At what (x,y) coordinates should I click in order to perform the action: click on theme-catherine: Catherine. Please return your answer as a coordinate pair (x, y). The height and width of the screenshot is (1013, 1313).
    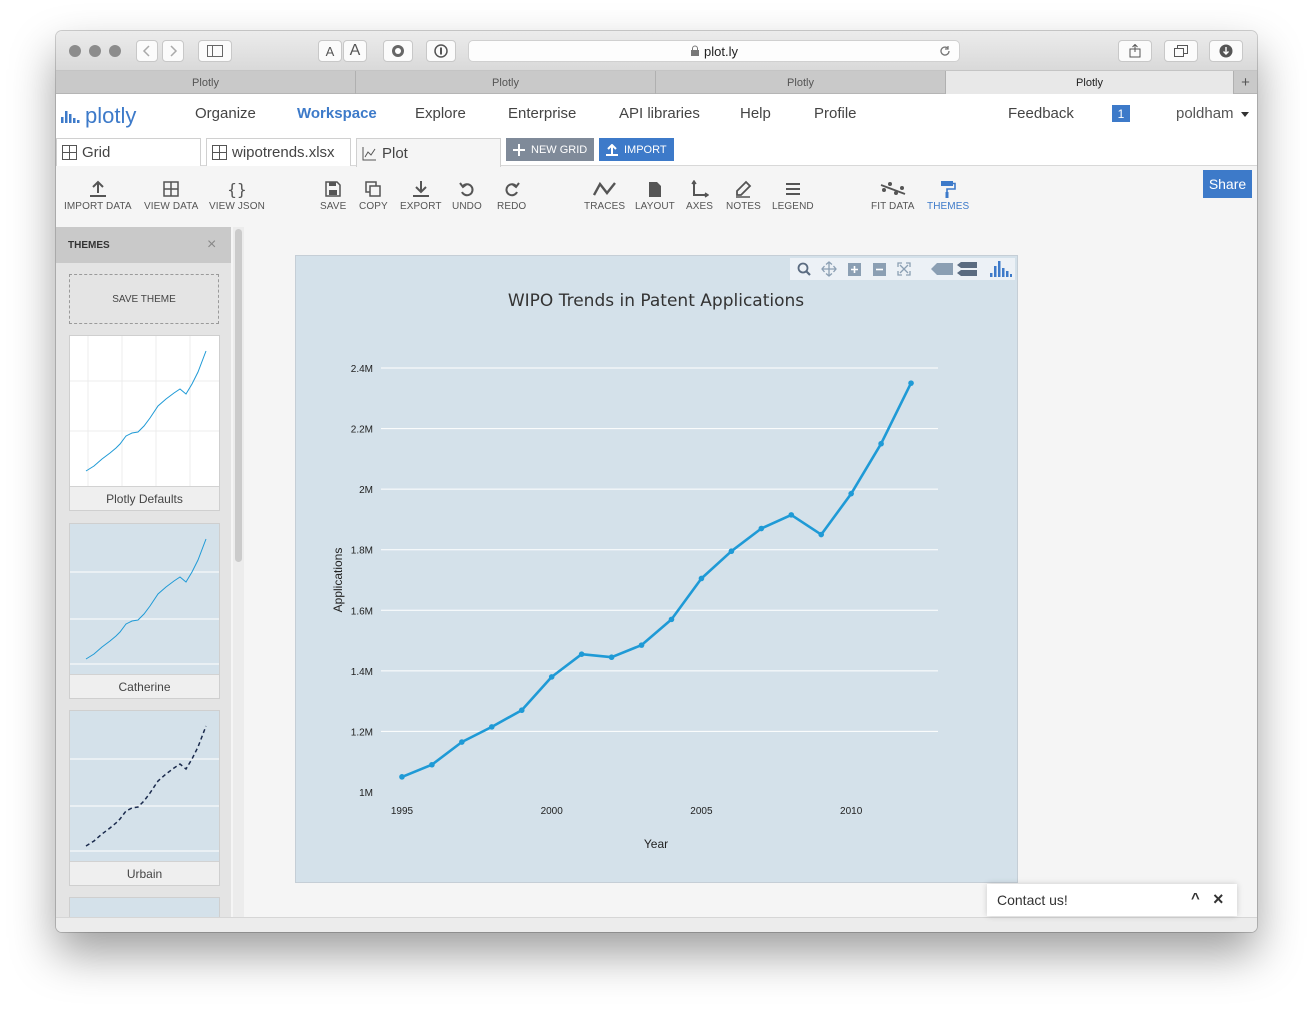
    Looking at the image, I should click on (144, 611).